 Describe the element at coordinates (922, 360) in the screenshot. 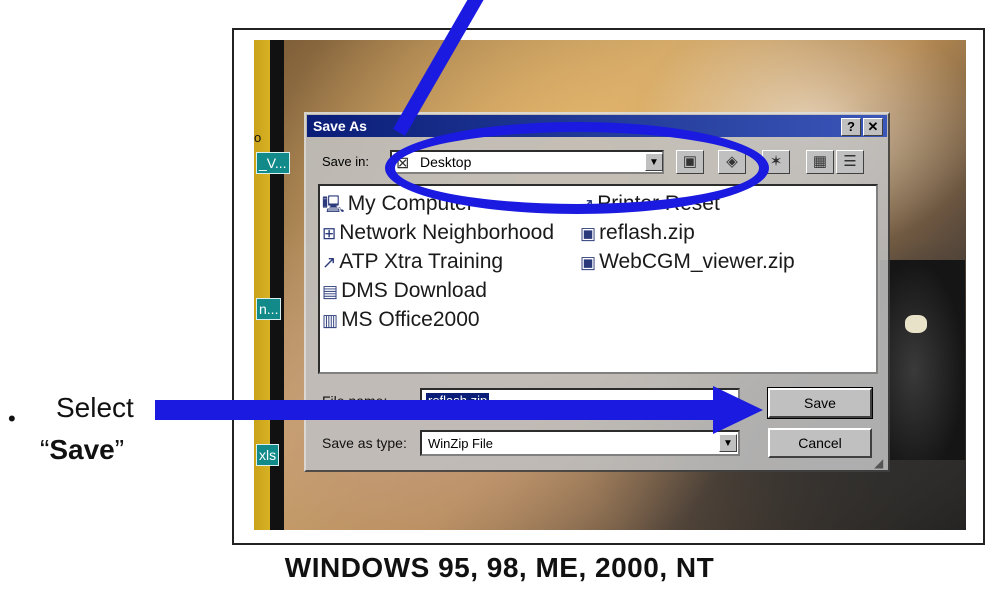

I see `wallpaper-car` at that location.